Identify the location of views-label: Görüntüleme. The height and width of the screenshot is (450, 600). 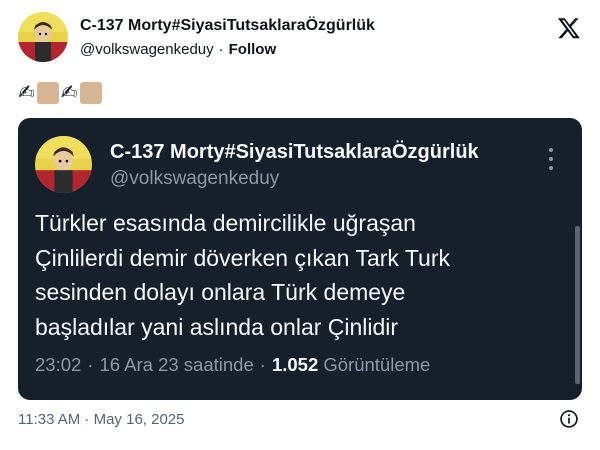
(377, 364).